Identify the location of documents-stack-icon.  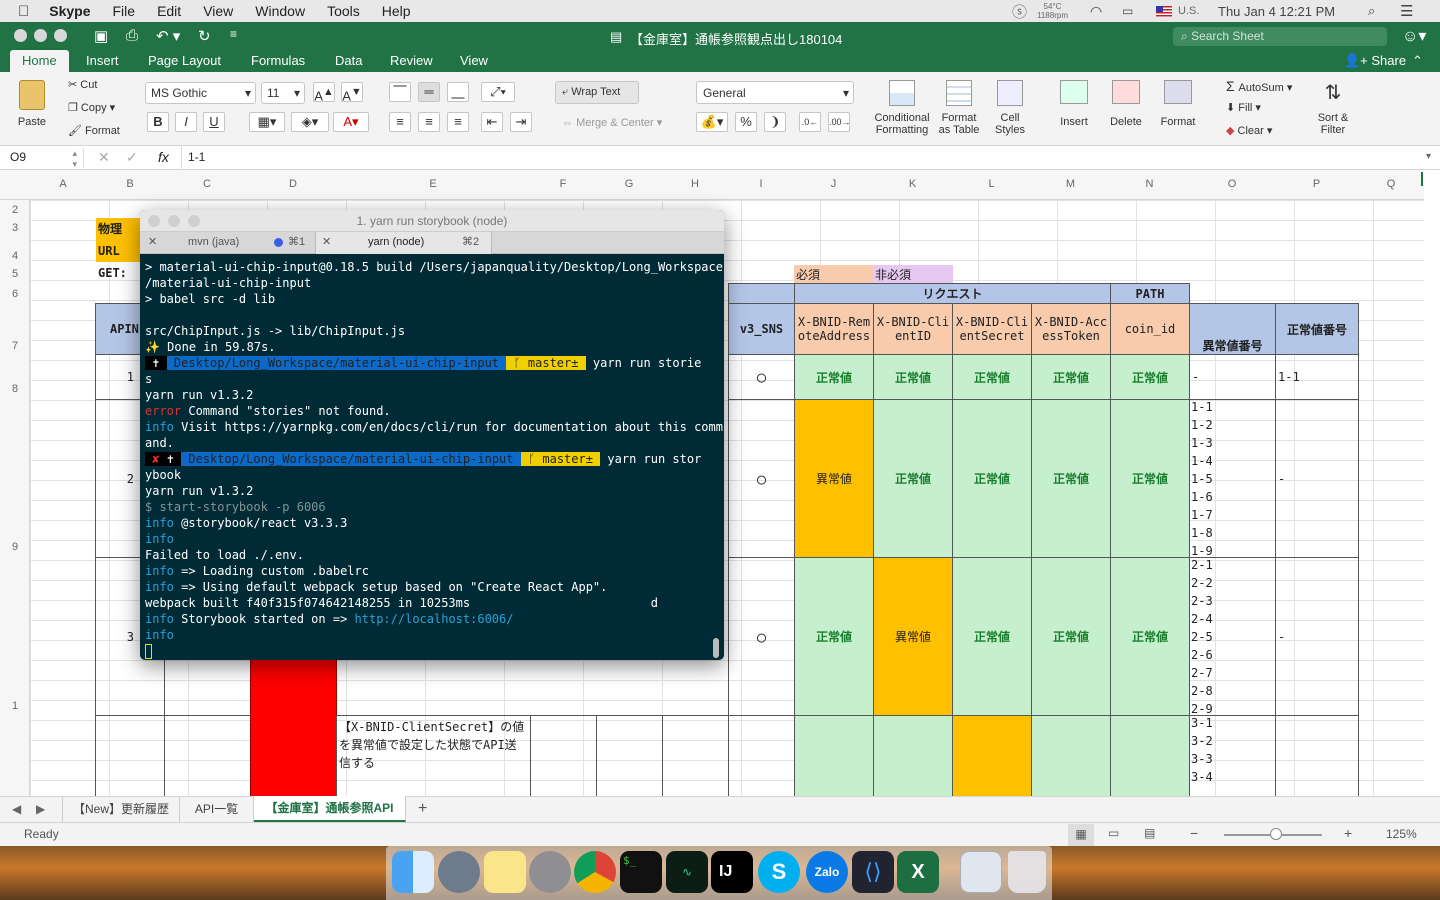
(981, 872).